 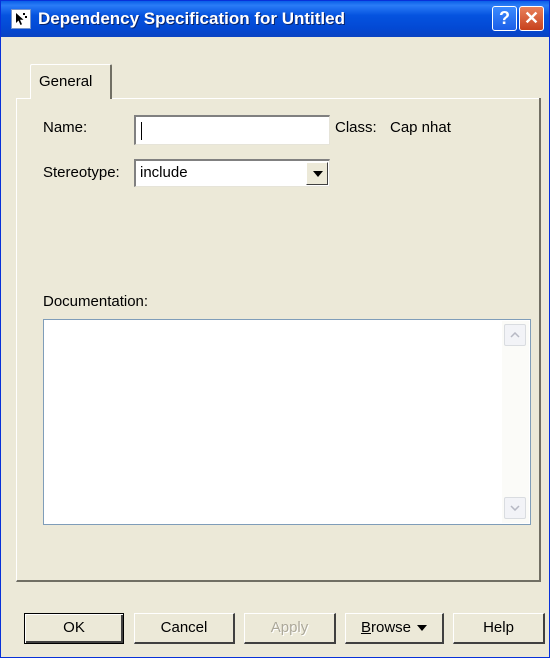 What do you see at coordinates (65, 127) in the screenshot?
I see `name-label: Name:` at bounding box center [65, 127].